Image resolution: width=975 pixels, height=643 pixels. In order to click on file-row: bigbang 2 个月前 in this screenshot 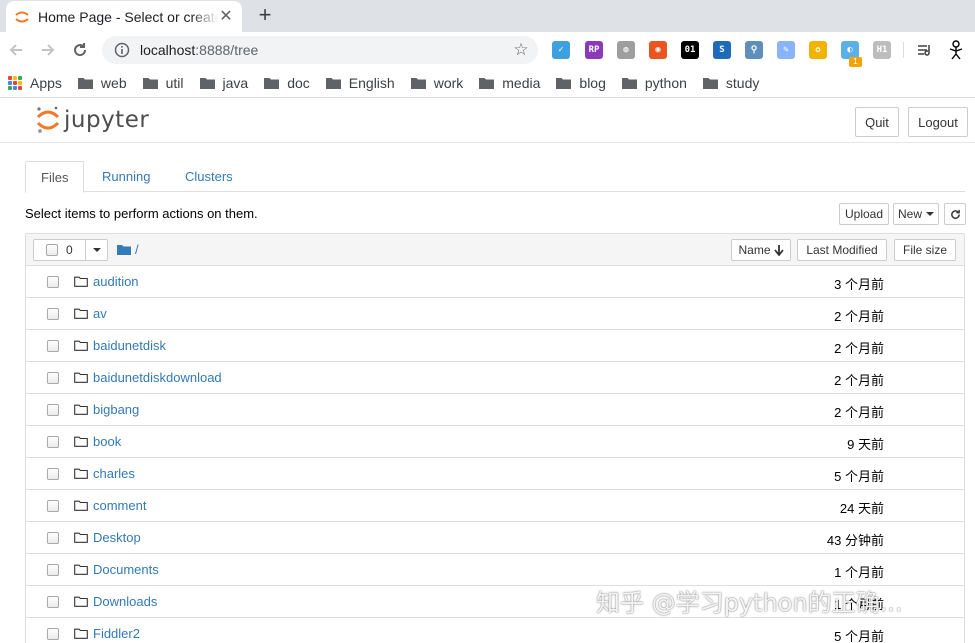, I will do `click(495, 410)`.